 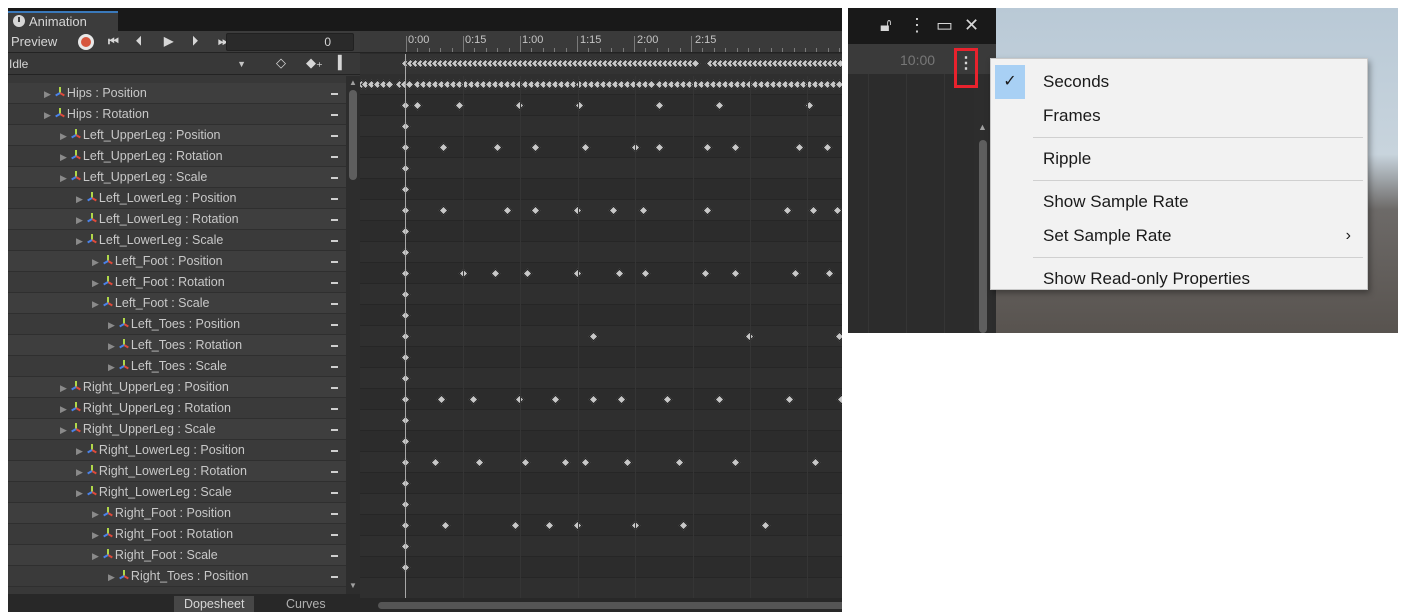 What do you see at coordinates (139, 41) in the screenshot?
I see `previous-keyframe-button: ⏴` at bounding box center [139, 41].